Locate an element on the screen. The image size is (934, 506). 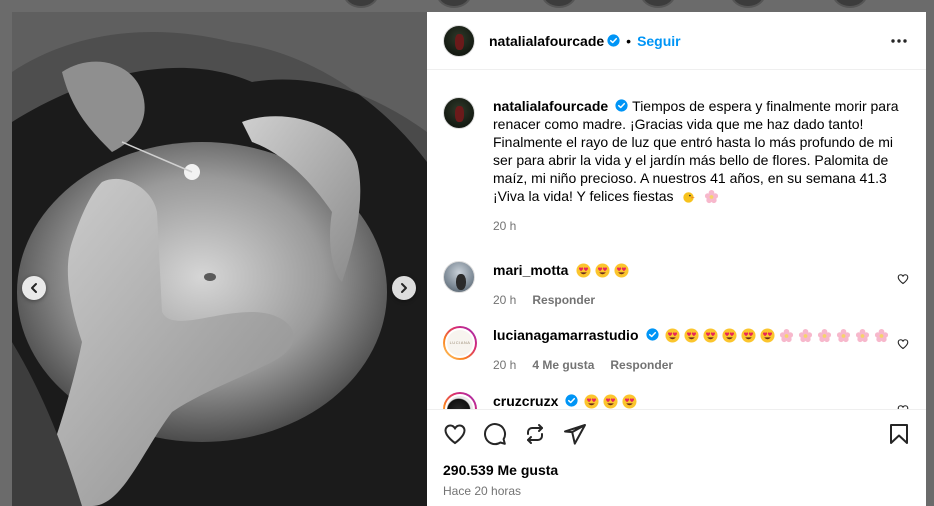
bookmark-icon is located at coordinates (899, 434).